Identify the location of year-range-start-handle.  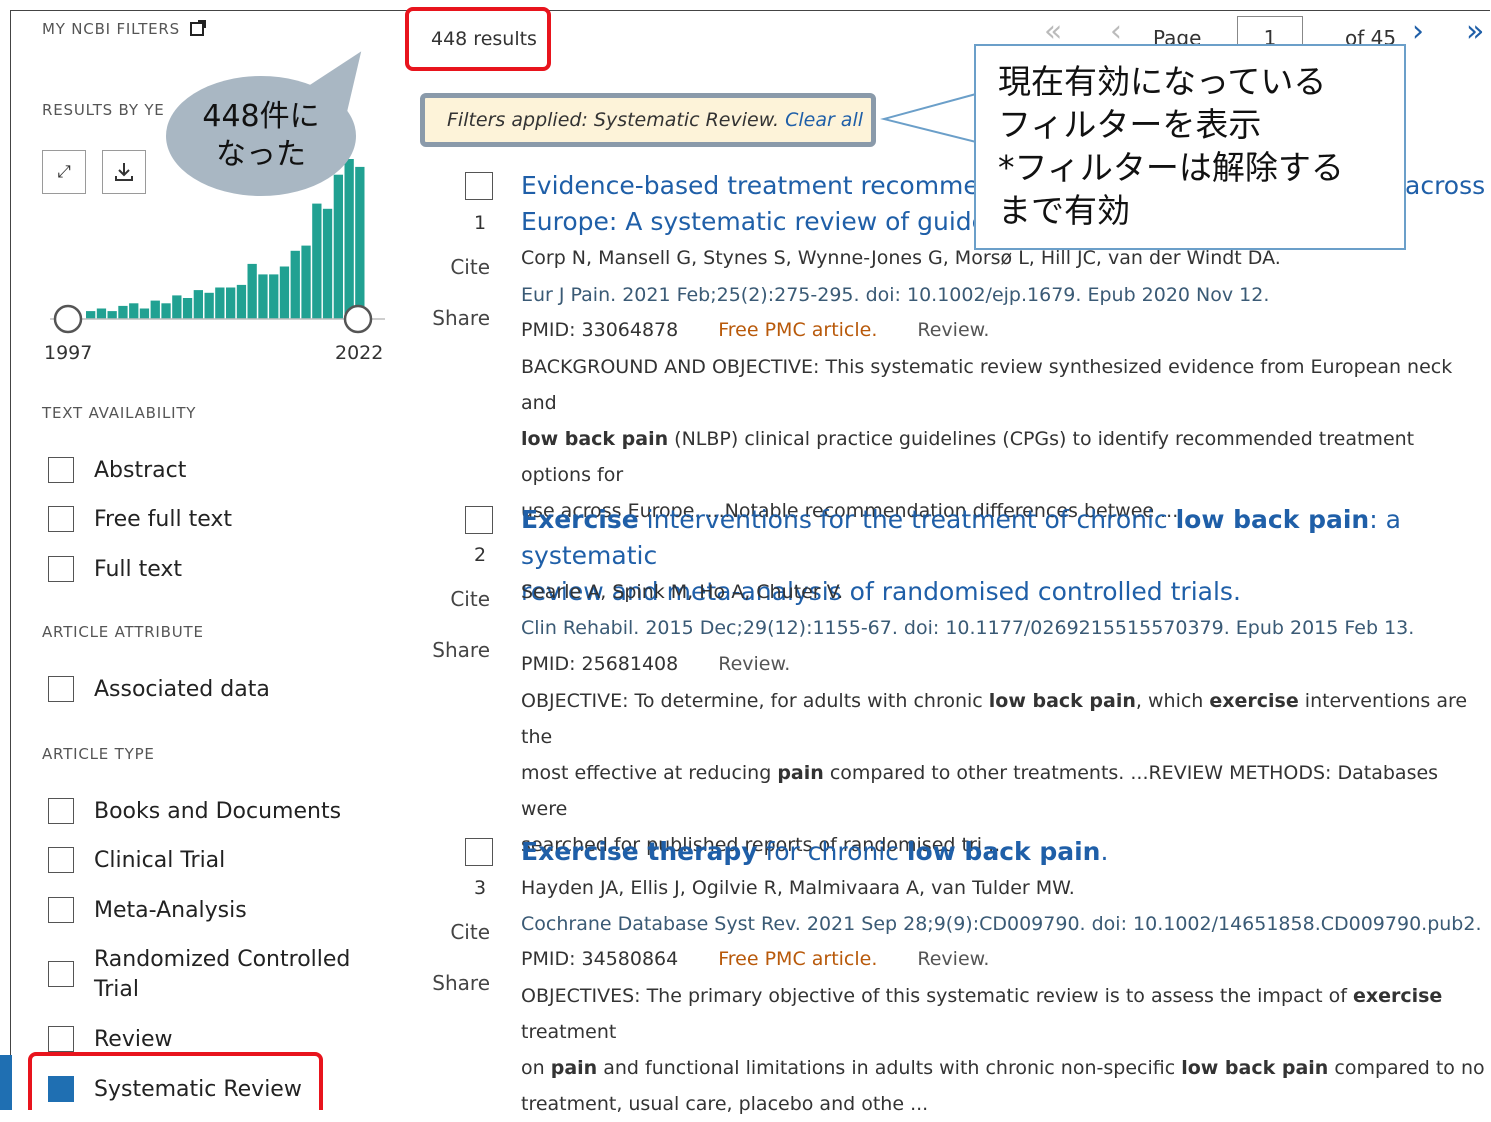
(68, 319).